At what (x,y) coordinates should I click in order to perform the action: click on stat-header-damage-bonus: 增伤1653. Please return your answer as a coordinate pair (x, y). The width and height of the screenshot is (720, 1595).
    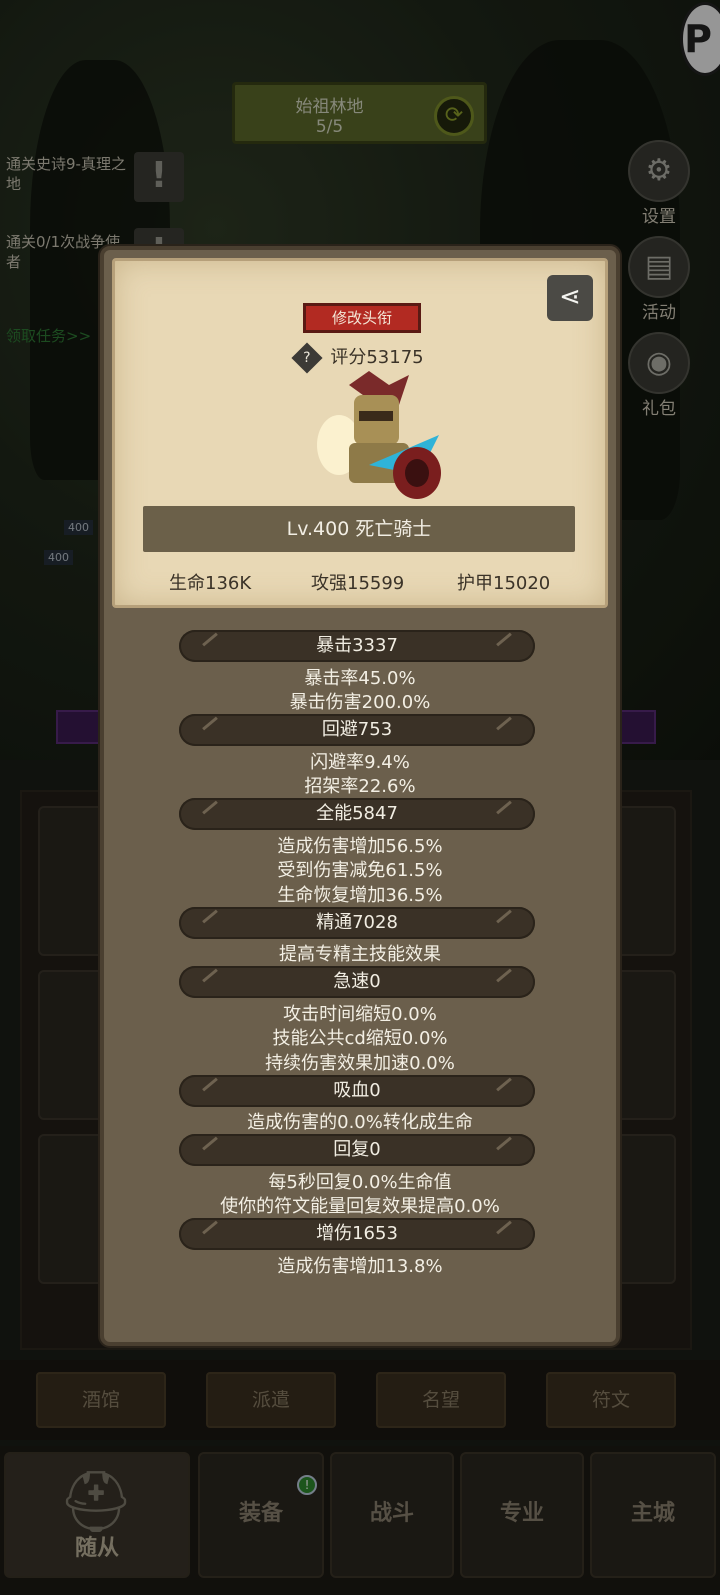
    Looking at the image, I should click on (357, 1234).